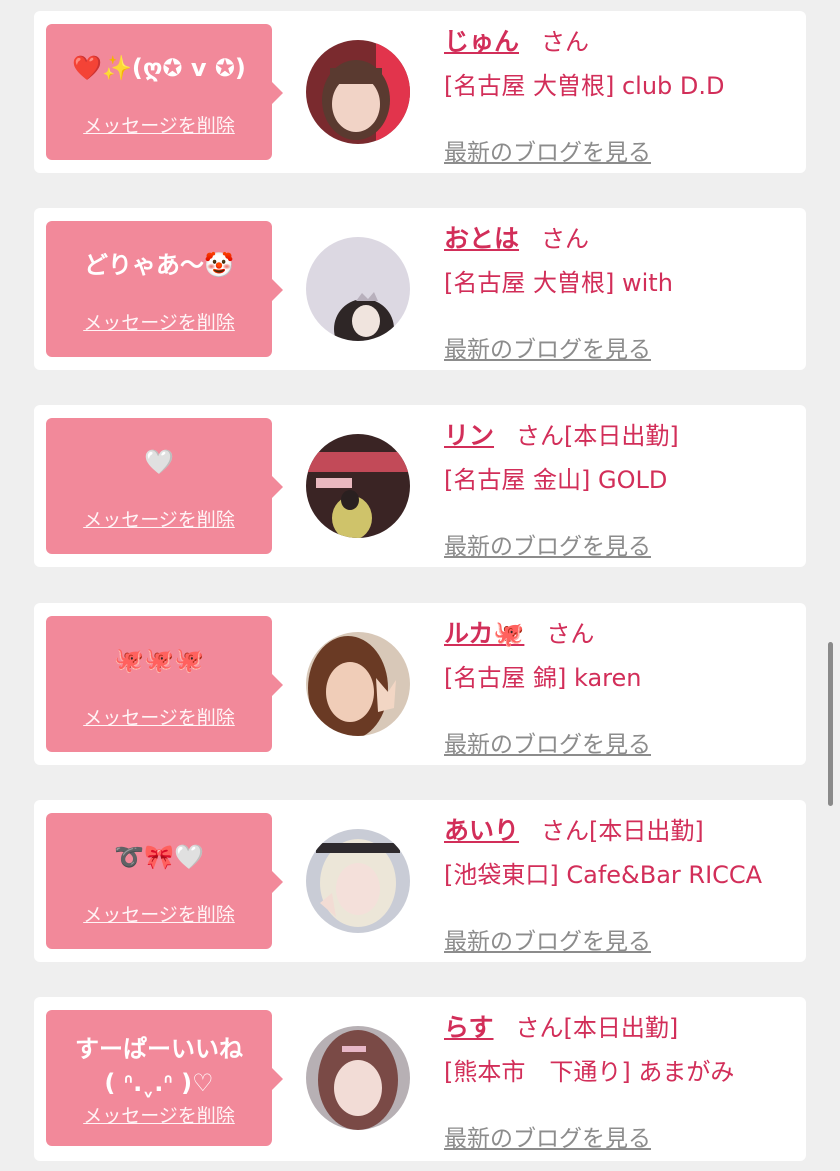 This screenshot has width=840, height=1171. What do you see at coordinates (469, 435) in the screenshot?
I see `cast-name-link: リン` at bounding box center [469, 435].